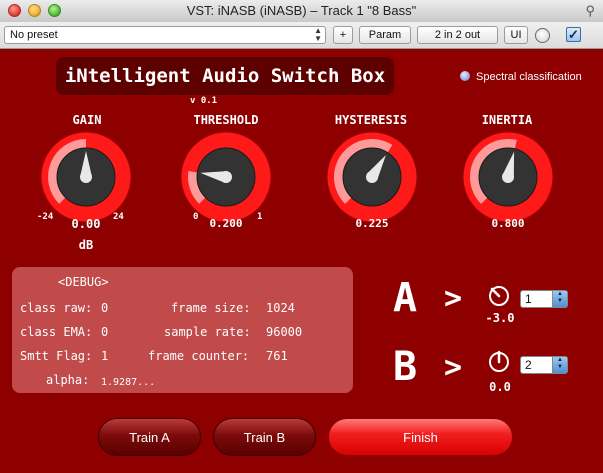 This screenshot has width=603, height=473. Describe the element at coordinates (149, 437) in the screenshot. I see `train-a-button: Train A` at that location.